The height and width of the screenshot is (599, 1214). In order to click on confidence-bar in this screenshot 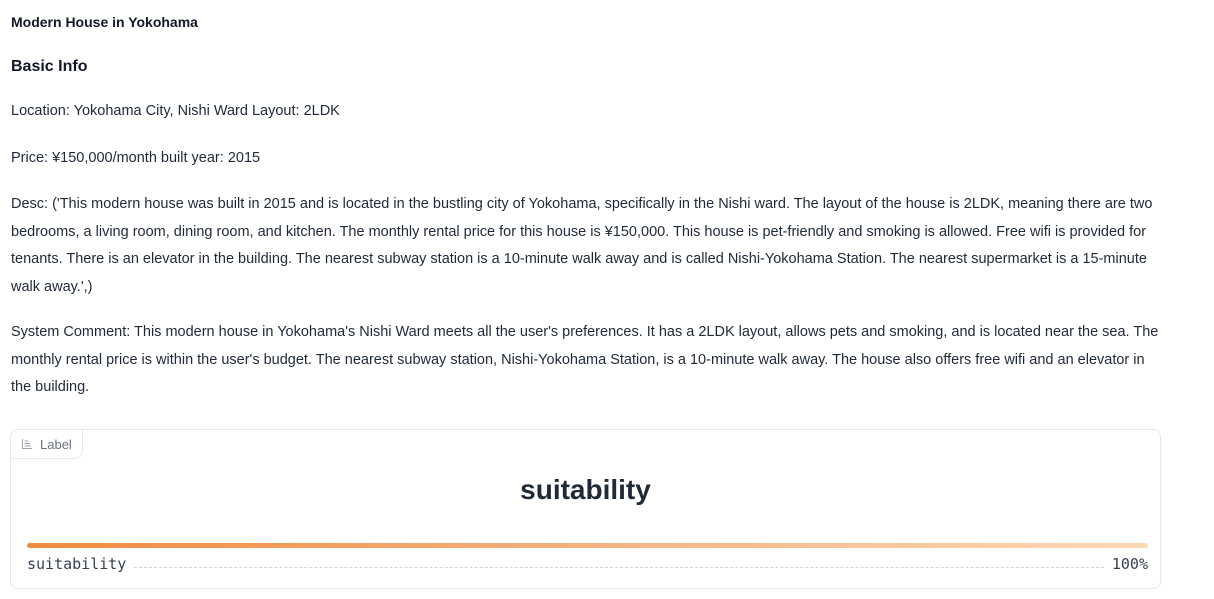, I will do `click(587, 545)`.